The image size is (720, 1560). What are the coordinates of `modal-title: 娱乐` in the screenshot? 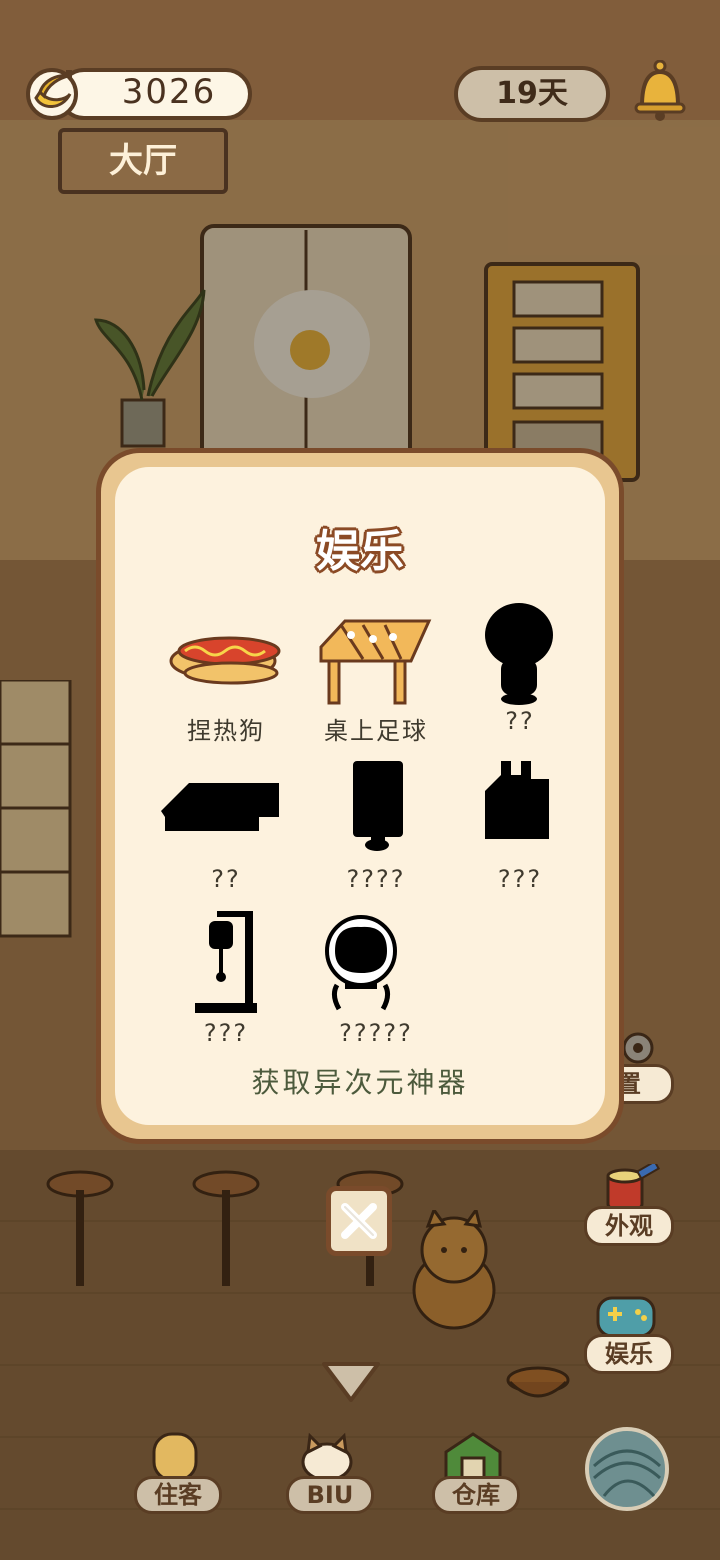 It's located at (360, 551).